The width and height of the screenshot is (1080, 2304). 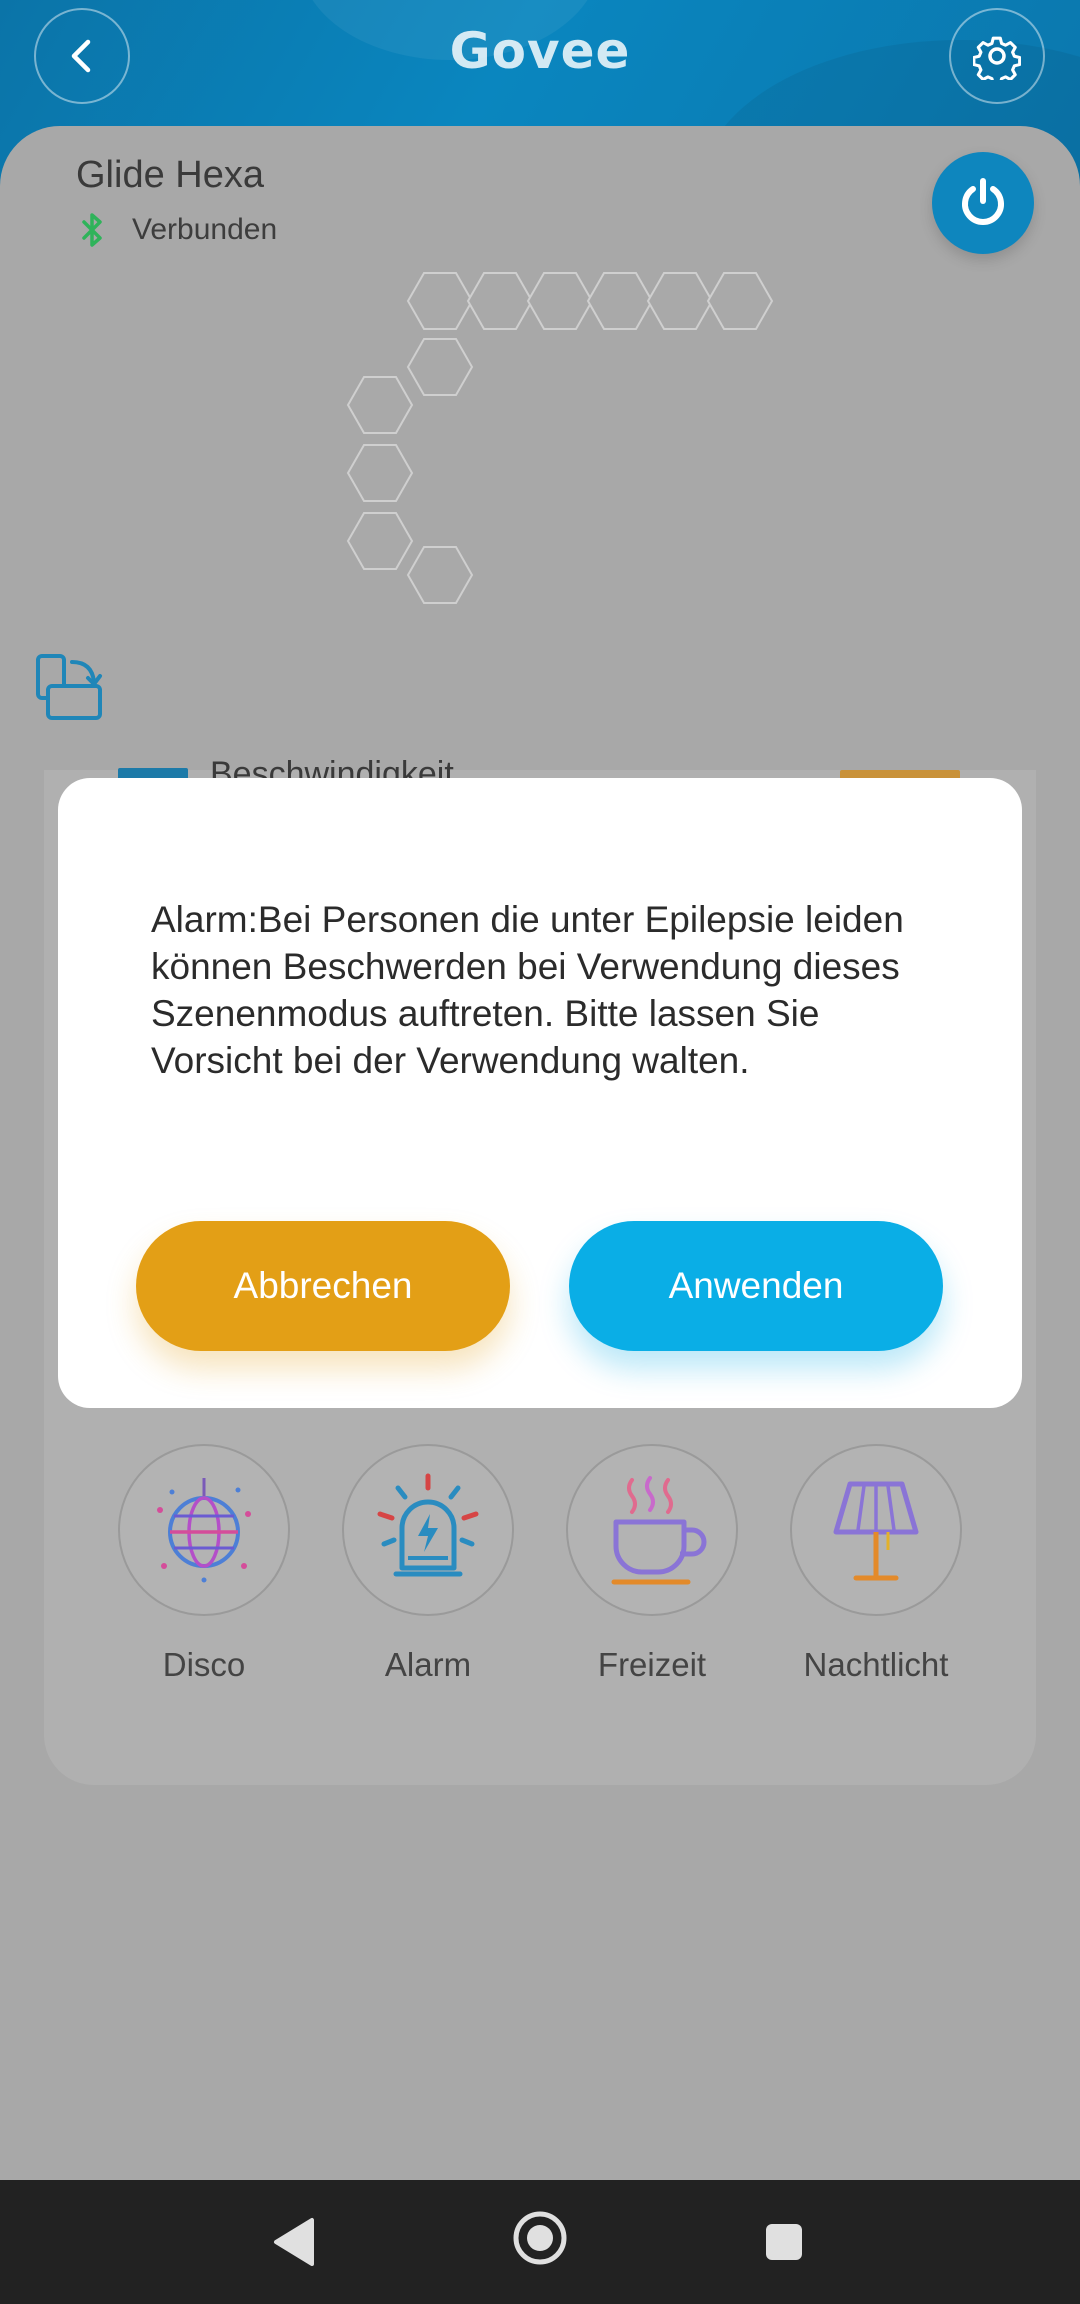 I want to click on scene-label: Alarm, so click(x=428, y=1664).